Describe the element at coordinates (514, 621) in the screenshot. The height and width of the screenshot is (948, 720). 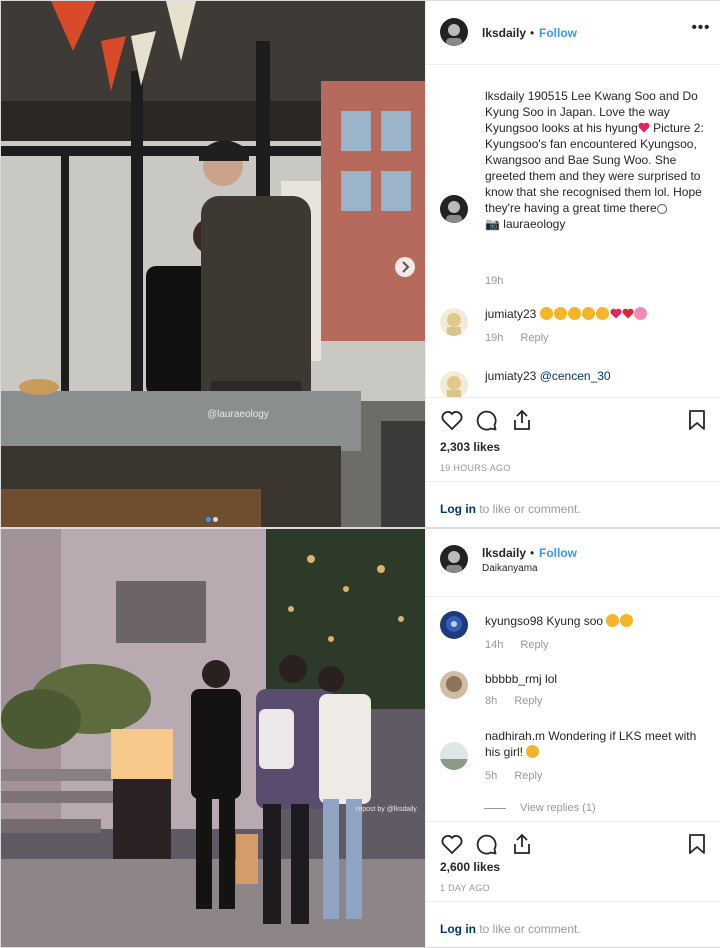
I see `comment-username: kyungso98` at that location.